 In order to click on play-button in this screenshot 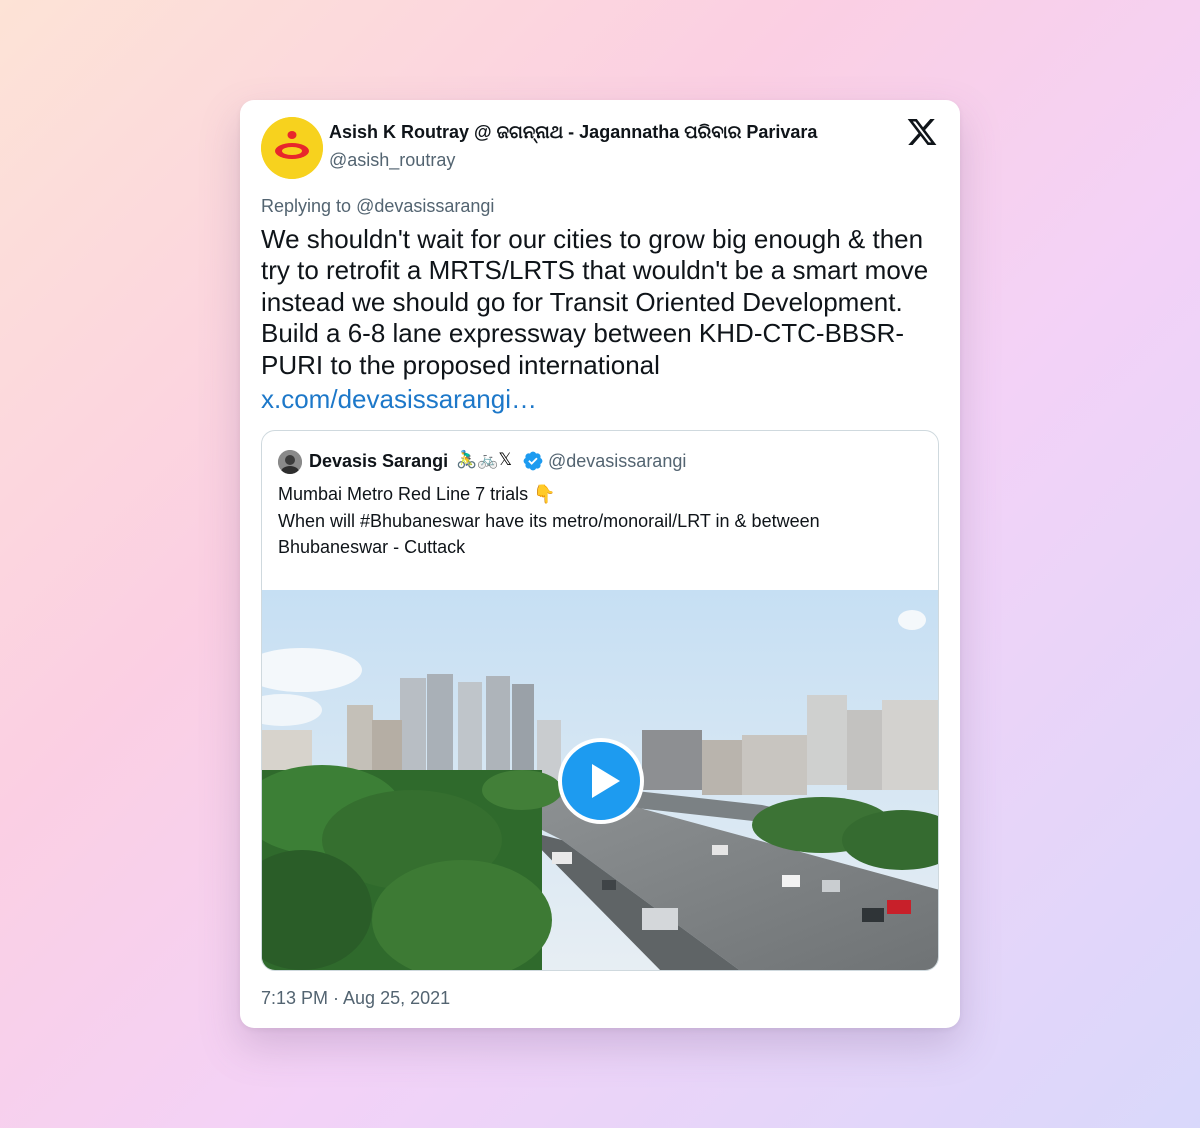, I will do `click(601, 781)`.